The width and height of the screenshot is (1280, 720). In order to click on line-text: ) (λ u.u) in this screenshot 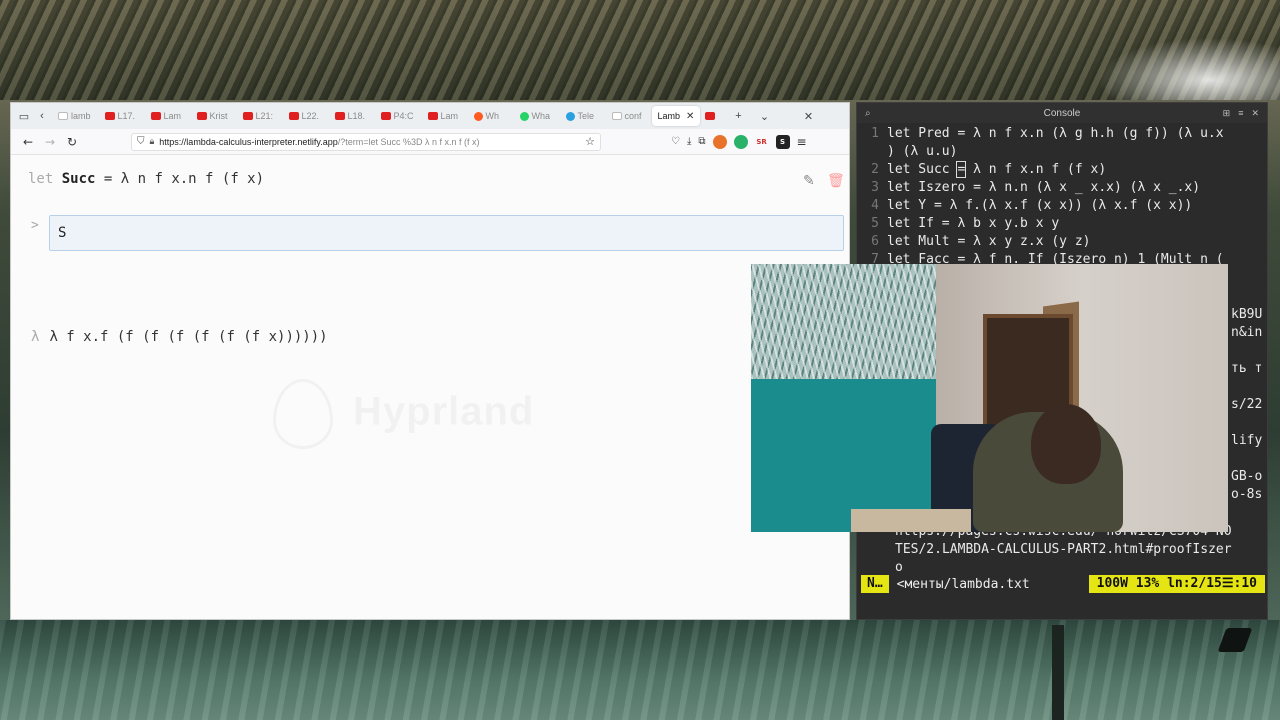, I will do `click(922, 151)`.